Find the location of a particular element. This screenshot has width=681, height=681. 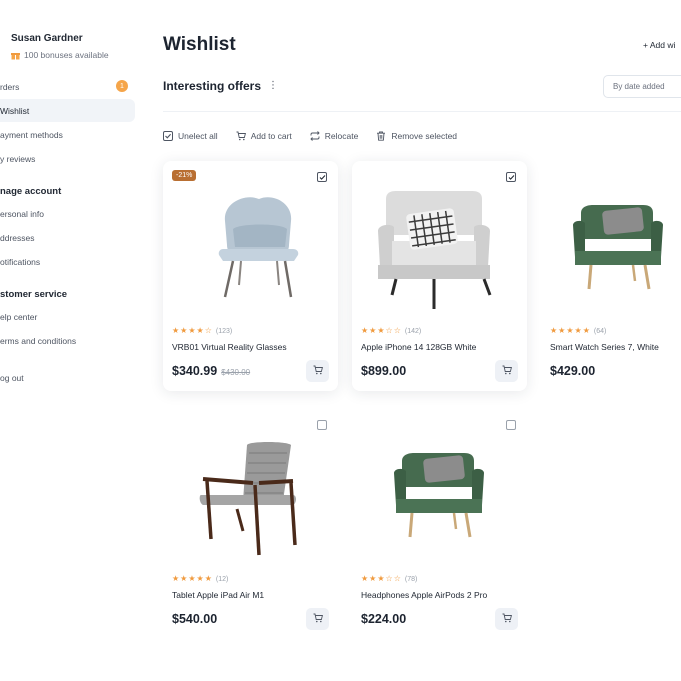

rating-stars: ★★★☆☆ (78) is located at coordinates (389, 578).